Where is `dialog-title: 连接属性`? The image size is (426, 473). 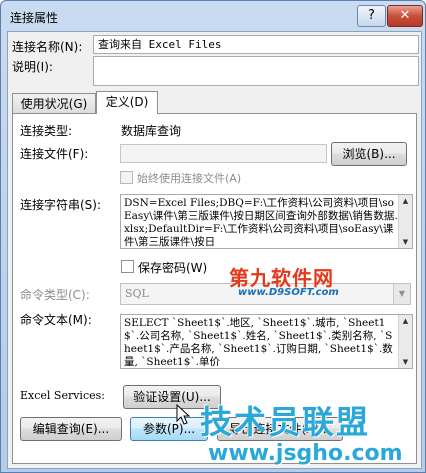
dialog-title: 连接属性 is located at coordinates (34, 18).